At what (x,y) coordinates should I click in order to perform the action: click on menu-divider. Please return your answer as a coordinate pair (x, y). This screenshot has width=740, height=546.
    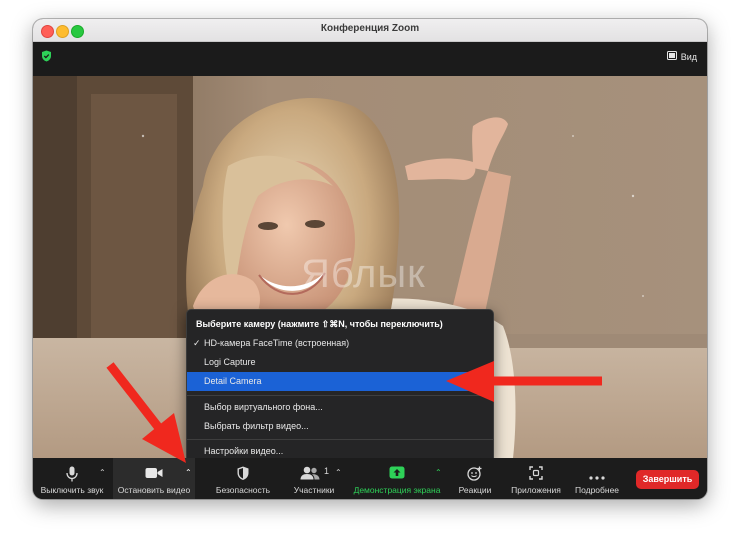
    Looking at the image, I should click on (340, 439).